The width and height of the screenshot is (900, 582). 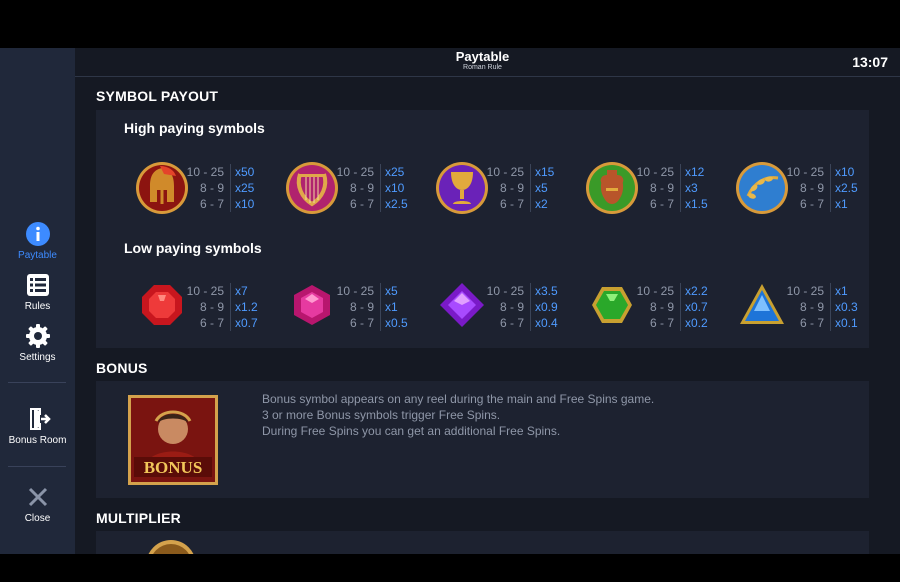 What do you see at coordinates (37, 255) in the screenshot?
I see `sidebar-item-label: Paytable` at bounding box center [37, 255].